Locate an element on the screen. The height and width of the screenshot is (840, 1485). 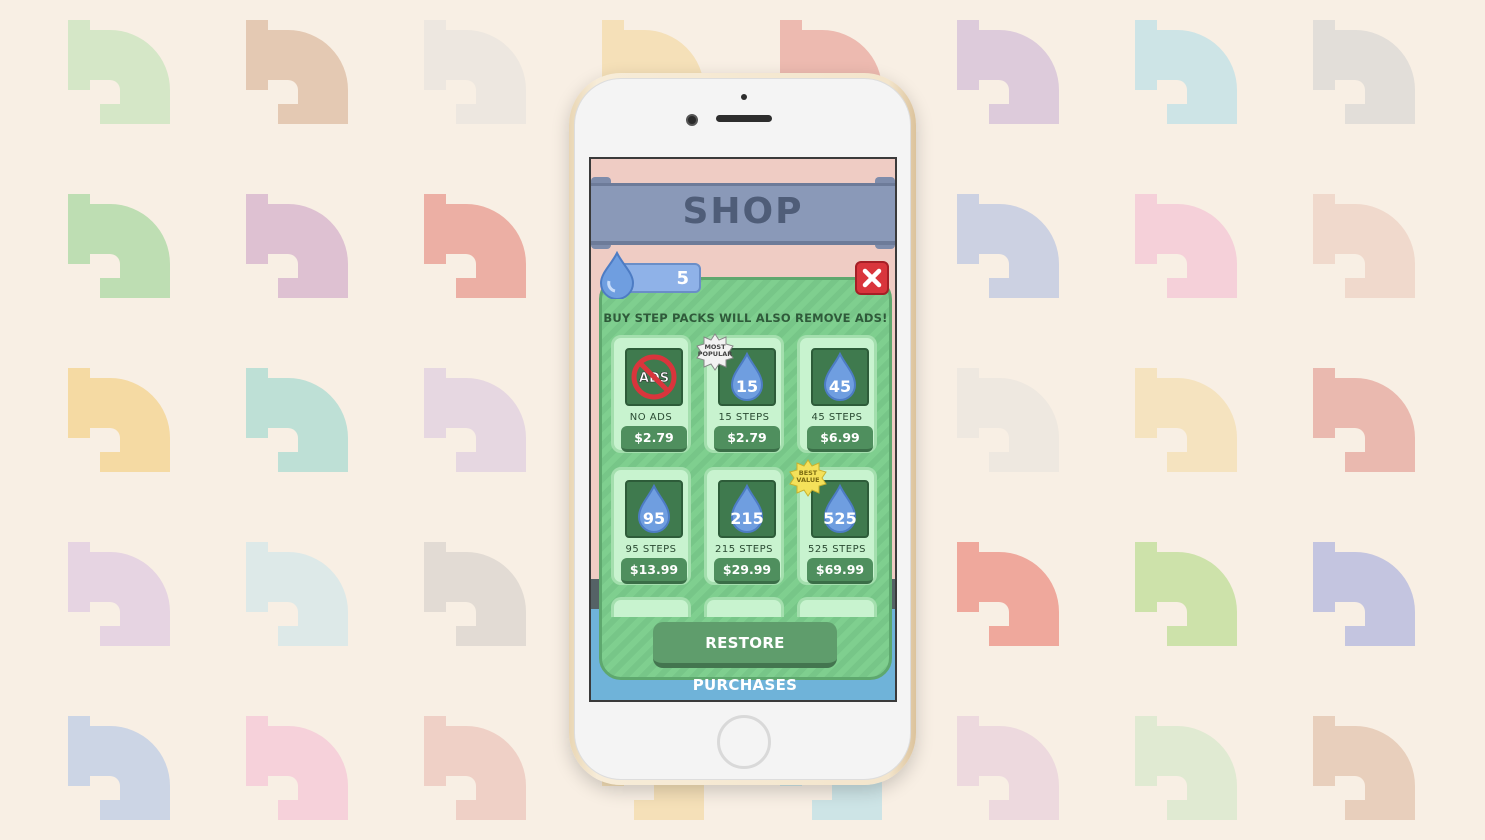
home-button is located at coordinates (744, 742).